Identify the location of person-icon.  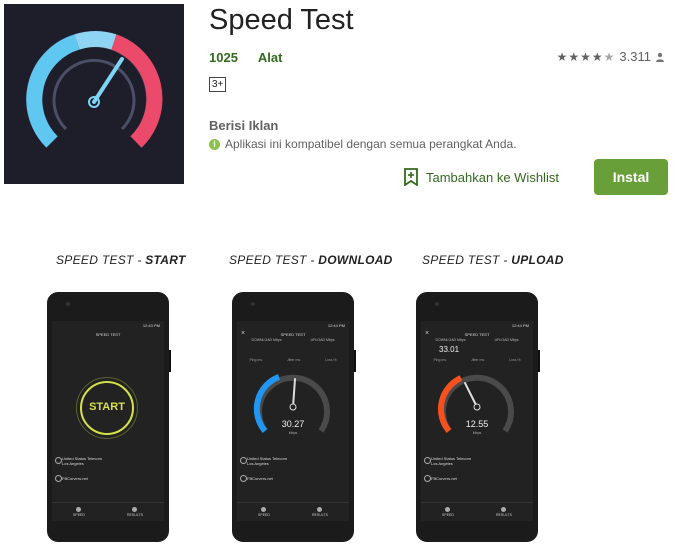
(660, 57).